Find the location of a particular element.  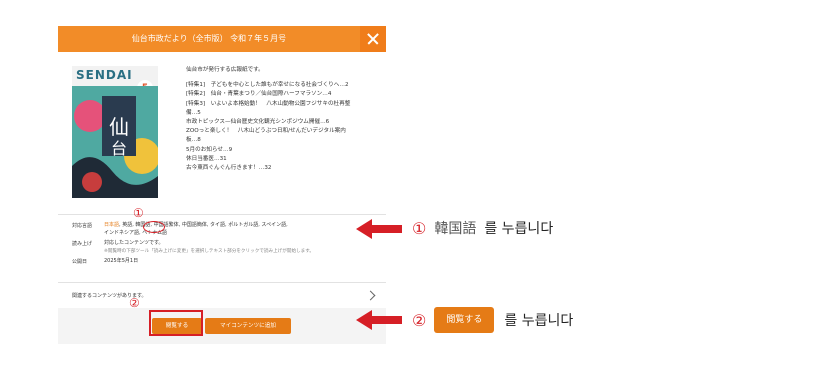

instruction-step-1: ① 韓国語 를 누릅니다 is located at coordinates (482, 228).